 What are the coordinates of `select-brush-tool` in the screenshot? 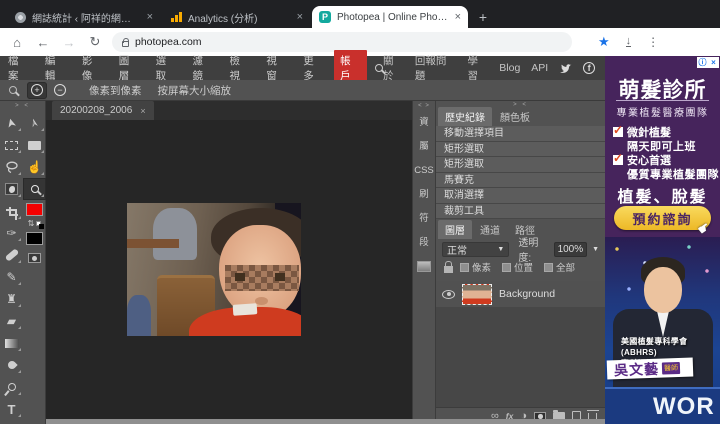 It's located at (11, 189).